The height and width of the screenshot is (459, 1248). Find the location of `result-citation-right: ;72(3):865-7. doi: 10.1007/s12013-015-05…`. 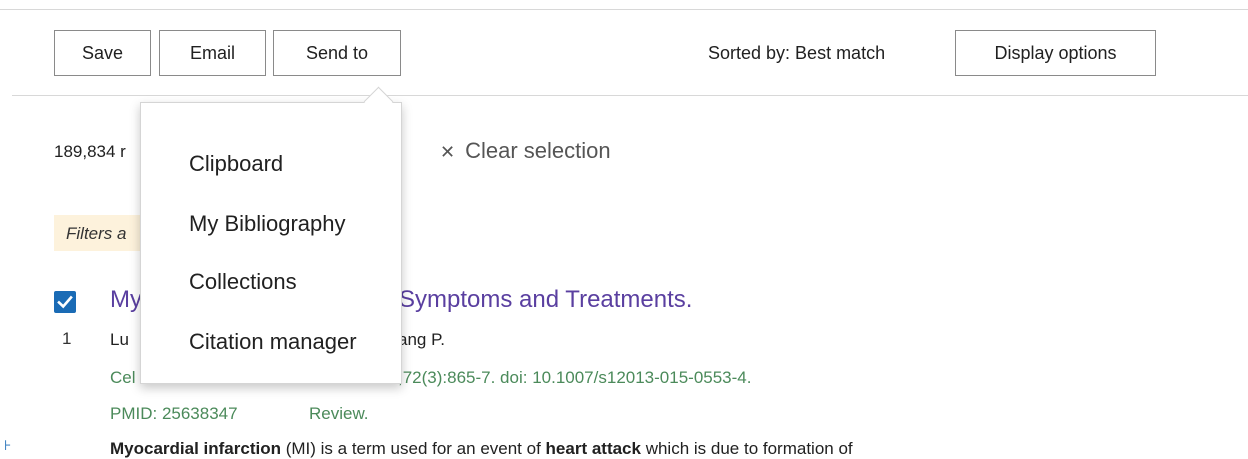

result-citation-right: ;72(3):865-7. doi: 10.1007/s12013-015-05… is located at coordinates (575, 377).